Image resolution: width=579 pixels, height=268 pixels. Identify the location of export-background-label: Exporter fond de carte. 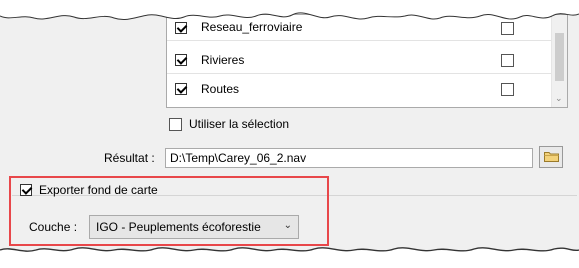
(98, 190).